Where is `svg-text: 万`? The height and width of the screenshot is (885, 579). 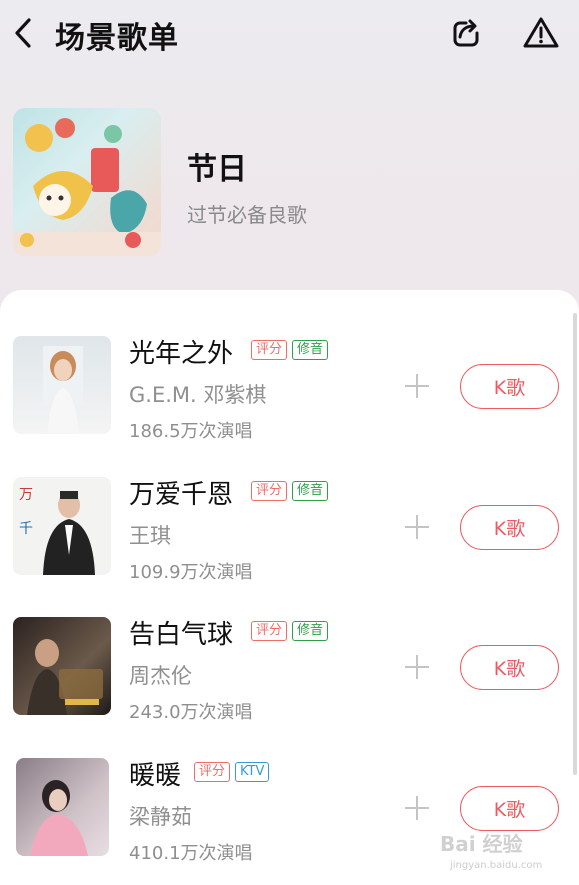 svg-text: 万 is located at coordinates (26, 495).